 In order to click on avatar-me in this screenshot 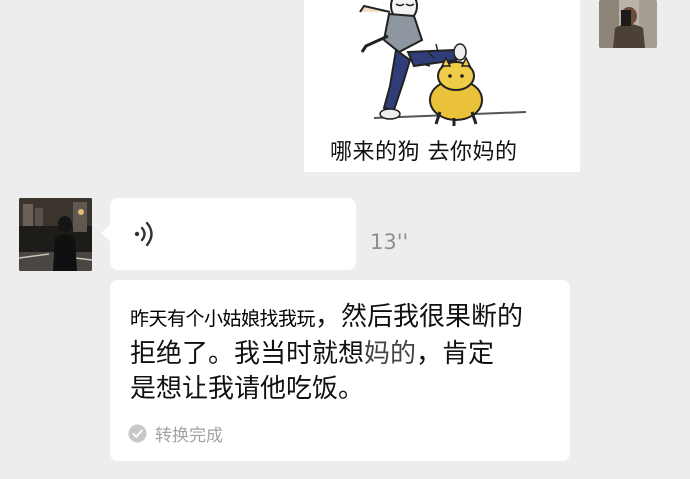, I will do `click(628, 24)`.